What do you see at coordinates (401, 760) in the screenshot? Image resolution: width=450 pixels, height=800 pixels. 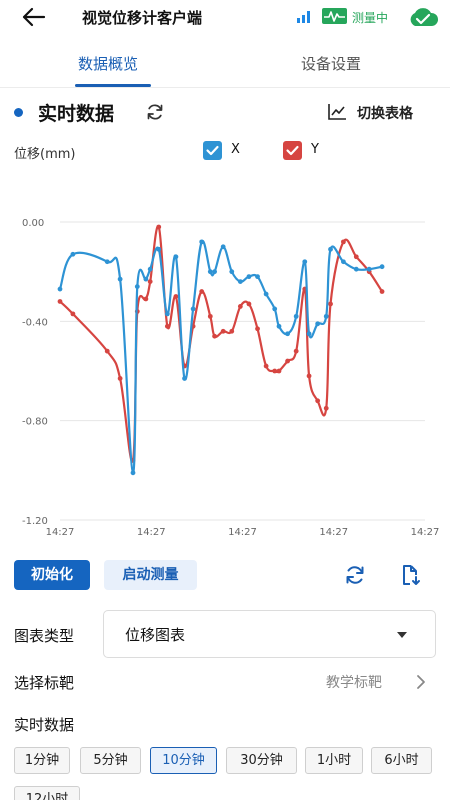 I see `range-chip-6h: 6小时` at bounding box center [401, 760].